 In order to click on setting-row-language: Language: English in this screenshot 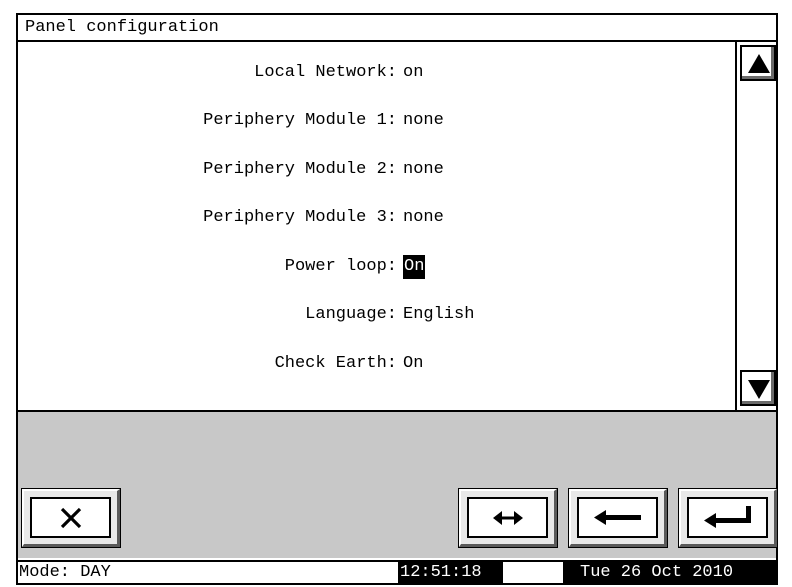, I will do `click(376, 315)`.